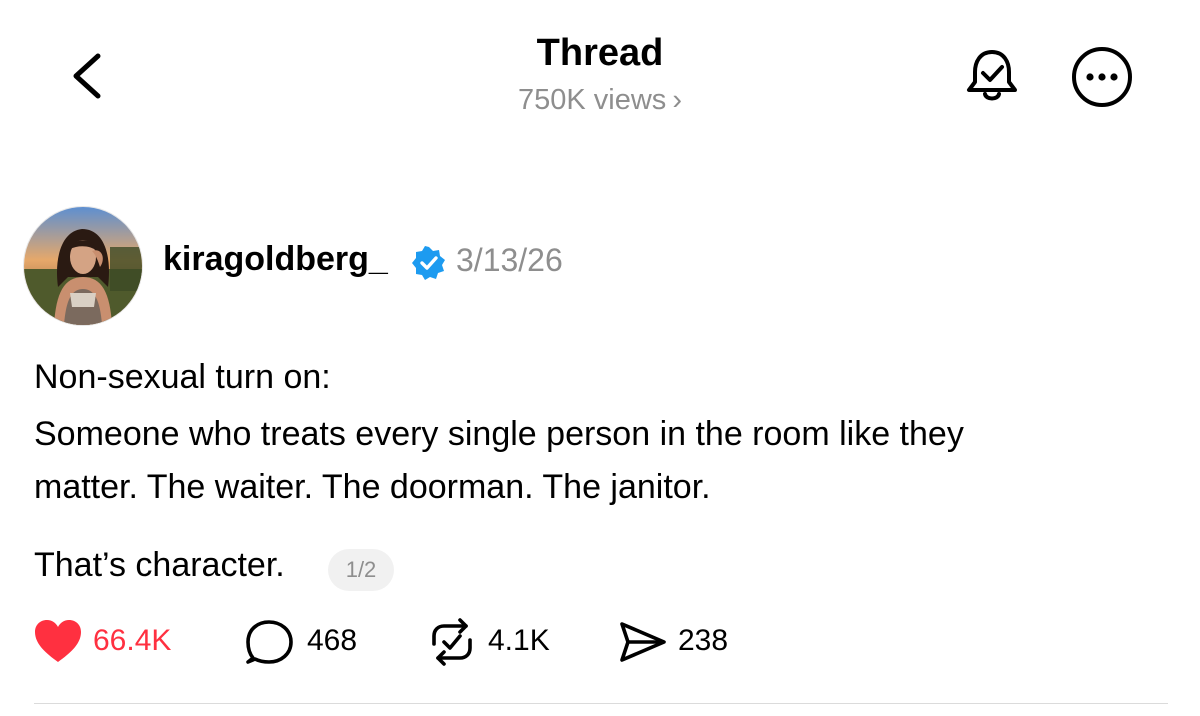 This screenshot has height=716, width=1200. Describe the element at coordinates (703, 640) in the screenshot. I see `share-count: 238` at that location.